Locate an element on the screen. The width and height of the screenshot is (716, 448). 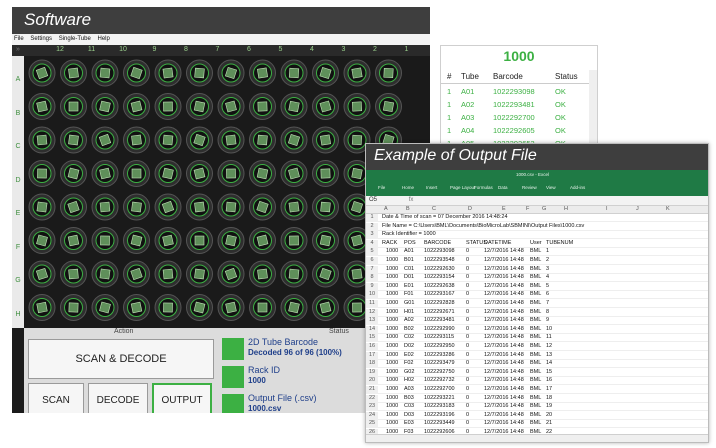
expand-icon: » is located at coordinates (18, 49).